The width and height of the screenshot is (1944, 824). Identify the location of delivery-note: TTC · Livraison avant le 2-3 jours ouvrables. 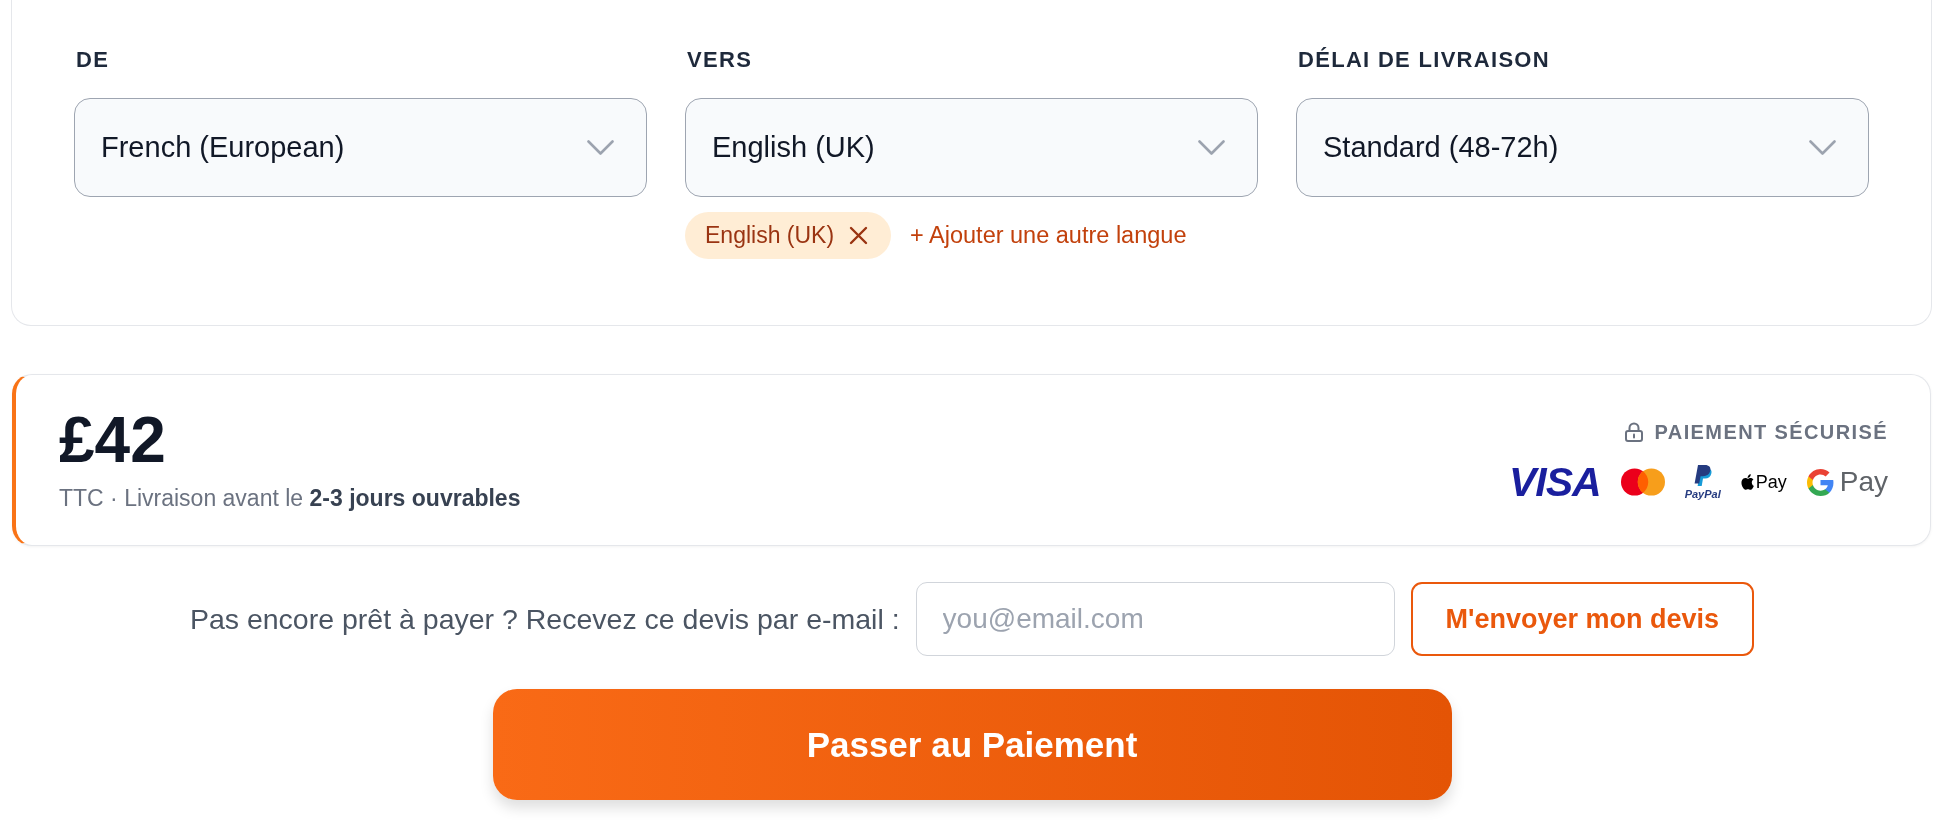
(290, 498).